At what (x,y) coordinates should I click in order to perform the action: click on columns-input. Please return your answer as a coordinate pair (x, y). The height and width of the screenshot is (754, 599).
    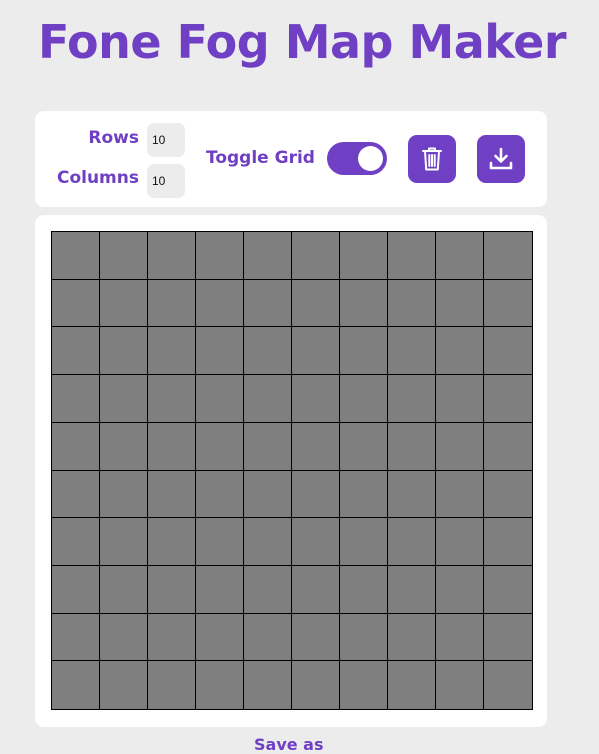
    Looking at the image, I should click on (166, 181).